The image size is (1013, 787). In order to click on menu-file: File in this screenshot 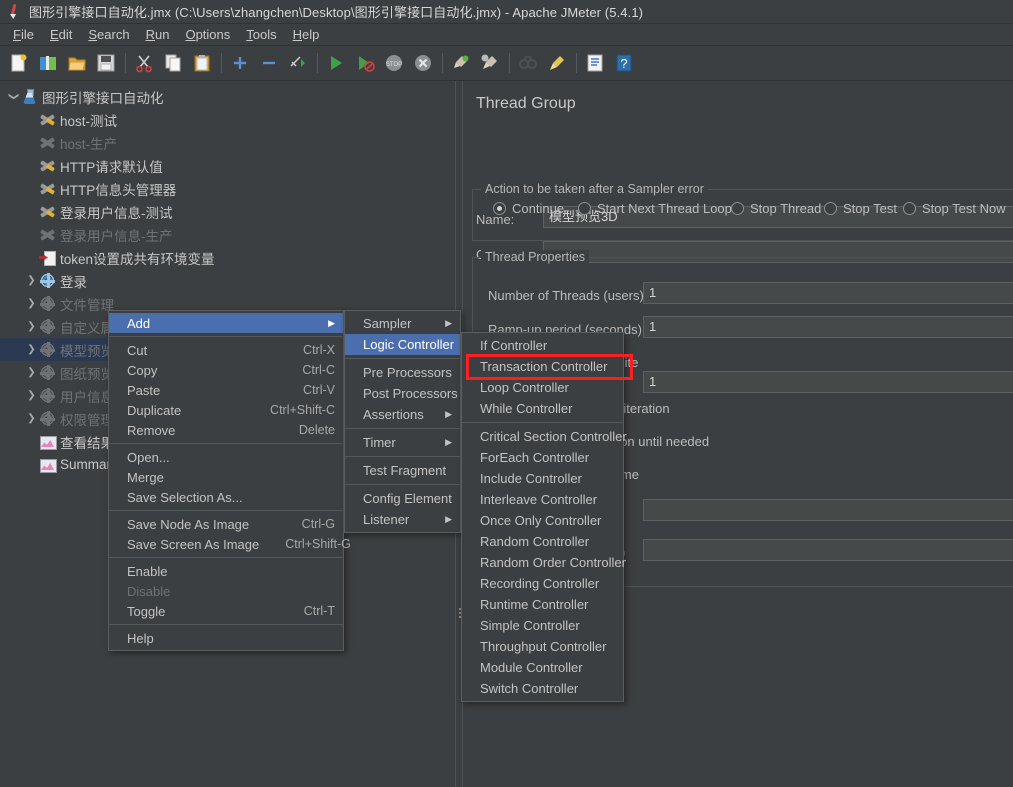, I will do `click(23, 34)`.